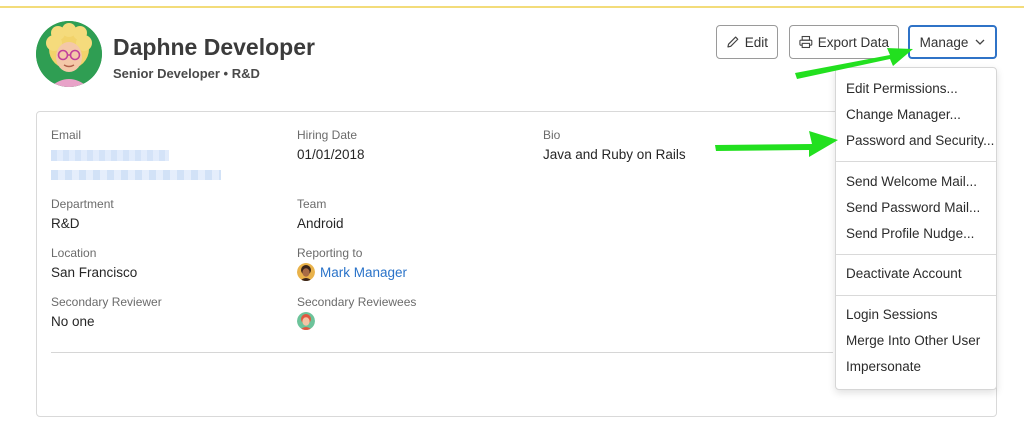 The width and height of the screenshot is (1024, 435). What do you see at coordinates (883, 366) in the screenshot?
I see `menu-item-impersonate: Impersonate` at bounding box center [883, 366].